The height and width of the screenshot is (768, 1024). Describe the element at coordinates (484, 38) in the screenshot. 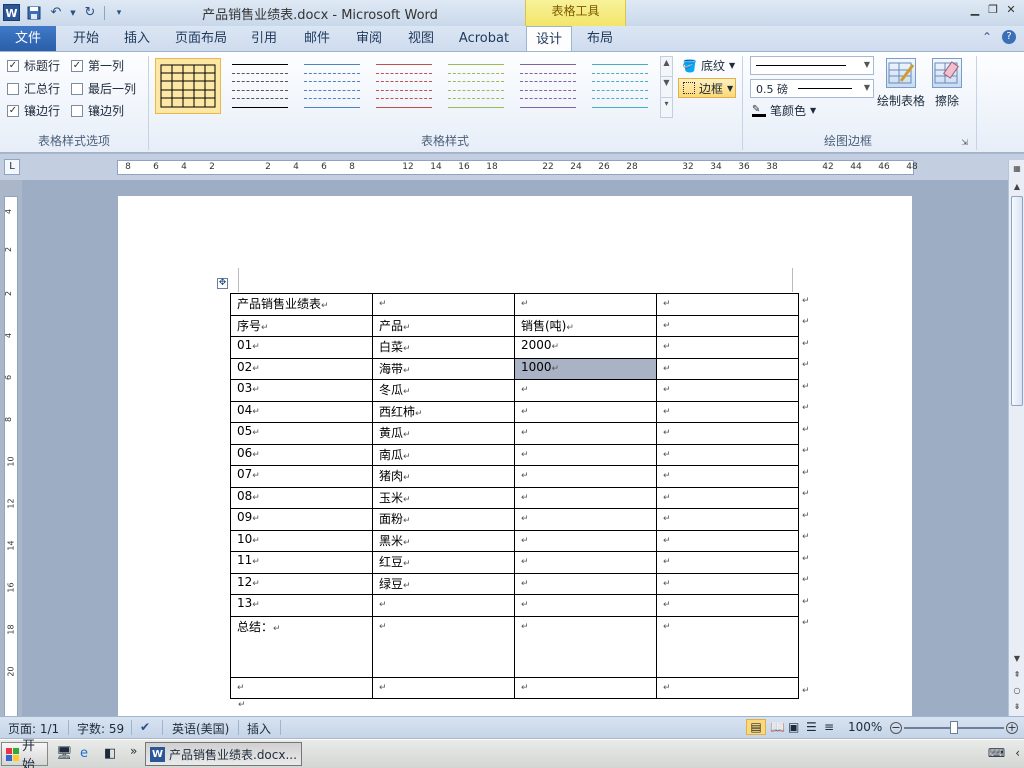

I see `tab-acrobat: Acrobat` at that location.